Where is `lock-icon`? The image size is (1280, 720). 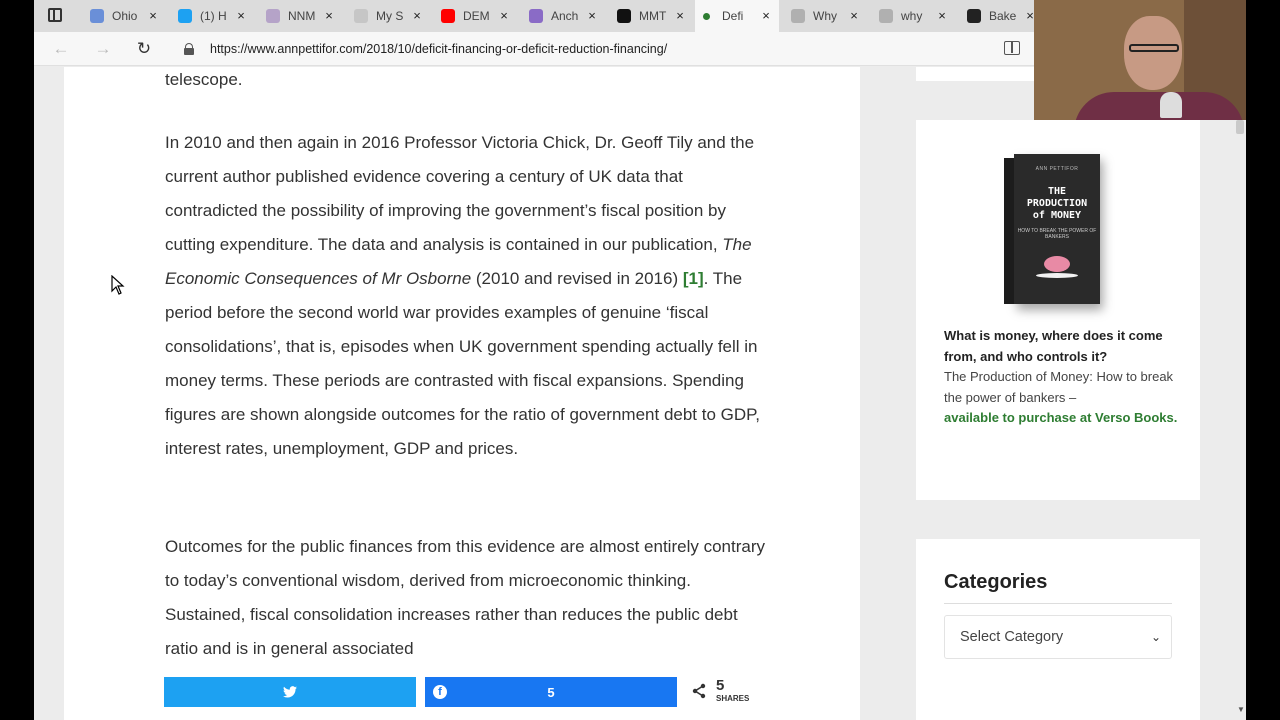 lock-icon is located at coordinates (189, 49).